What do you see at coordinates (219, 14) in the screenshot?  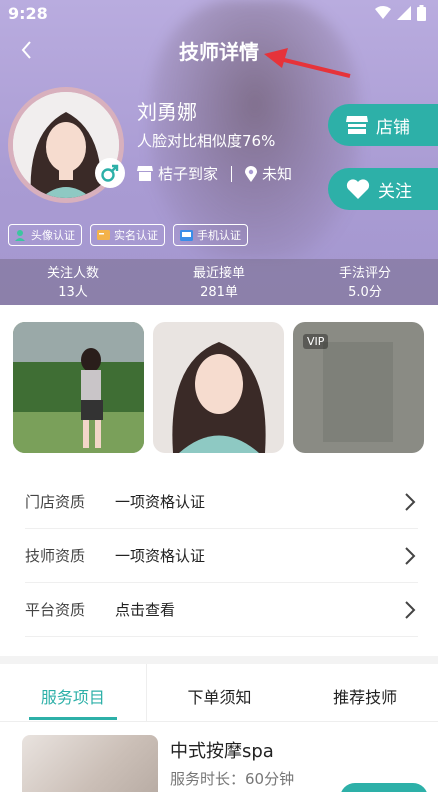 I see `status-bar: 9:28` at bounding box center [219, 14].